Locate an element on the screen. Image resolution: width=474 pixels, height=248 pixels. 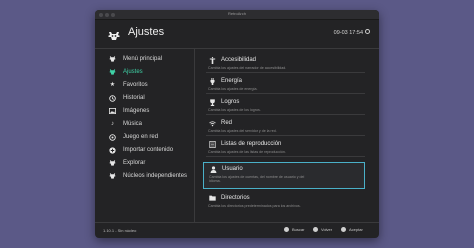
sidebar-item-explore: Explorar is located at coordinates (127, 163).